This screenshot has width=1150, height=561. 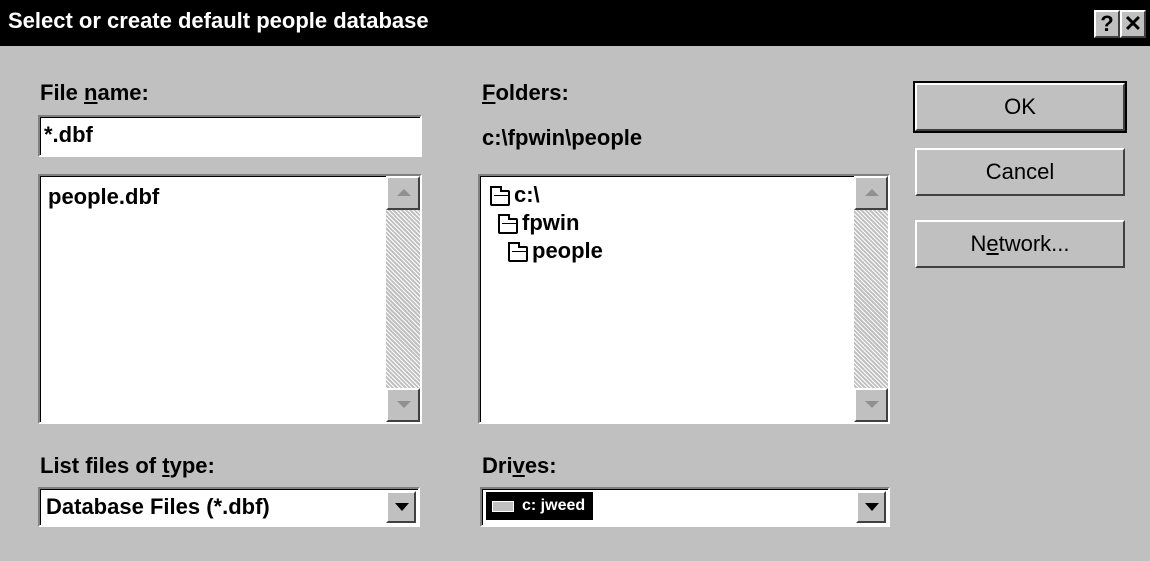 I want to click on file-type-value: Database Files (*.dbf), so click(x=158, y=506).